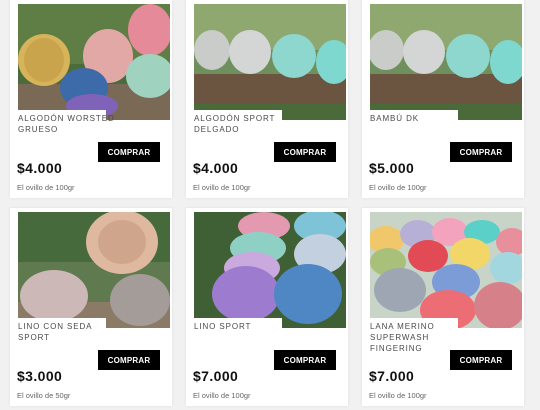 The width and height of the screenshot is (540, 410). Describe the element at coordinates (68, 124) in the screenshot. I see `product-name: Algodón worsted grueso` at that location.